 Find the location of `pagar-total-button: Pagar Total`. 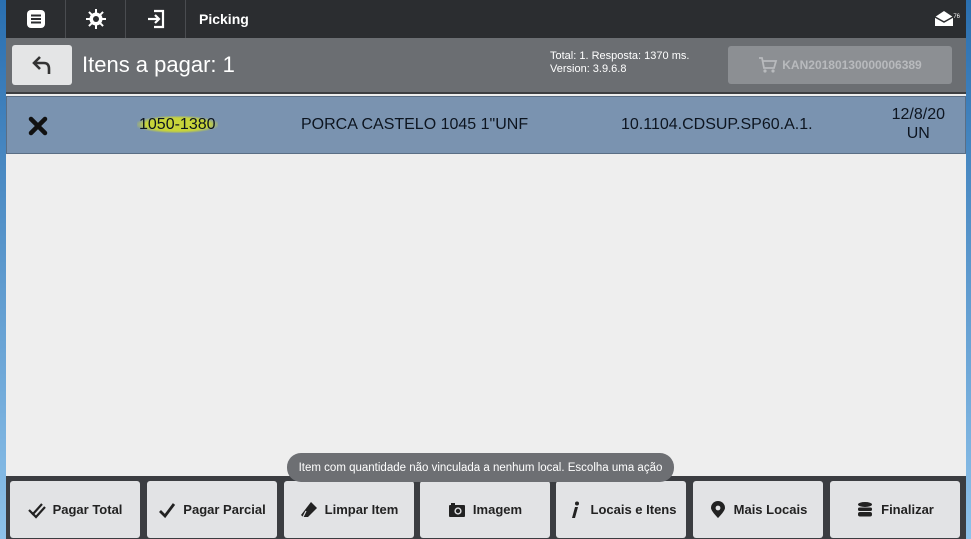

pagar-total-button: Pagar Total is located at coordinates (75, 509).